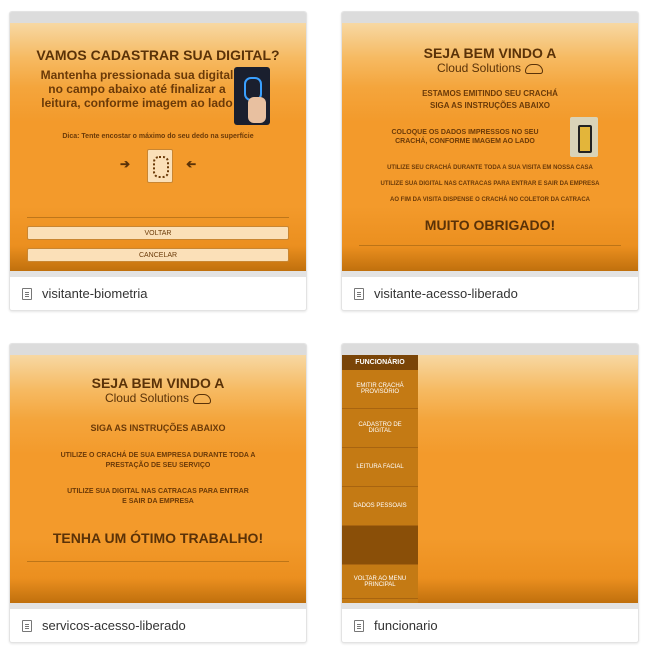  Describe the element at coordinates (446, 293) in the screenshot. I see `card-label: visitante-acesso-liberado` at that location.